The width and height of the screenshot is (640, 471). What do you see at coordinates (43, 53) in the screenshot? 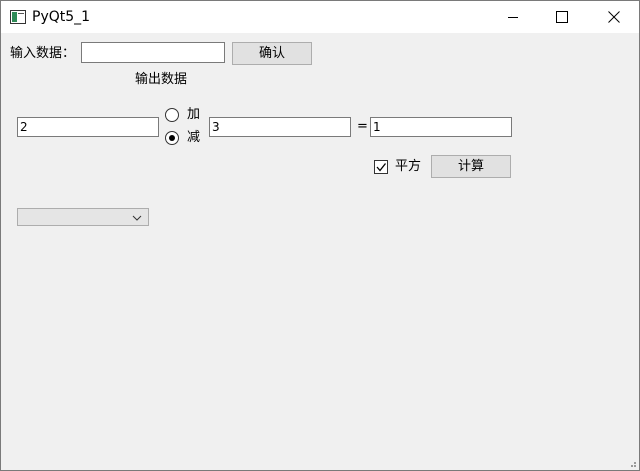
I see `input-data-label: 输入数据：` at bounding box center [43, 53].